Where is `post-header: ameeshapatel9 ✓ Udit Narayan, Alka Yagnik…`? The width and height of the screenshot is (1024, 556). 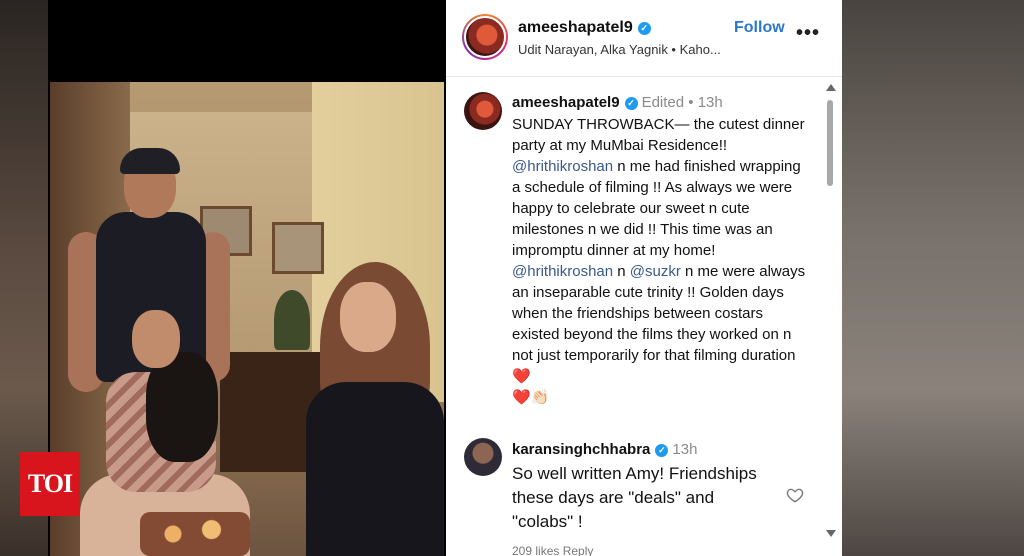
post-header: ameeshapatel9 ✓ Udit Narayan, Alka Yagnik… is located at coordinates (644, 38).